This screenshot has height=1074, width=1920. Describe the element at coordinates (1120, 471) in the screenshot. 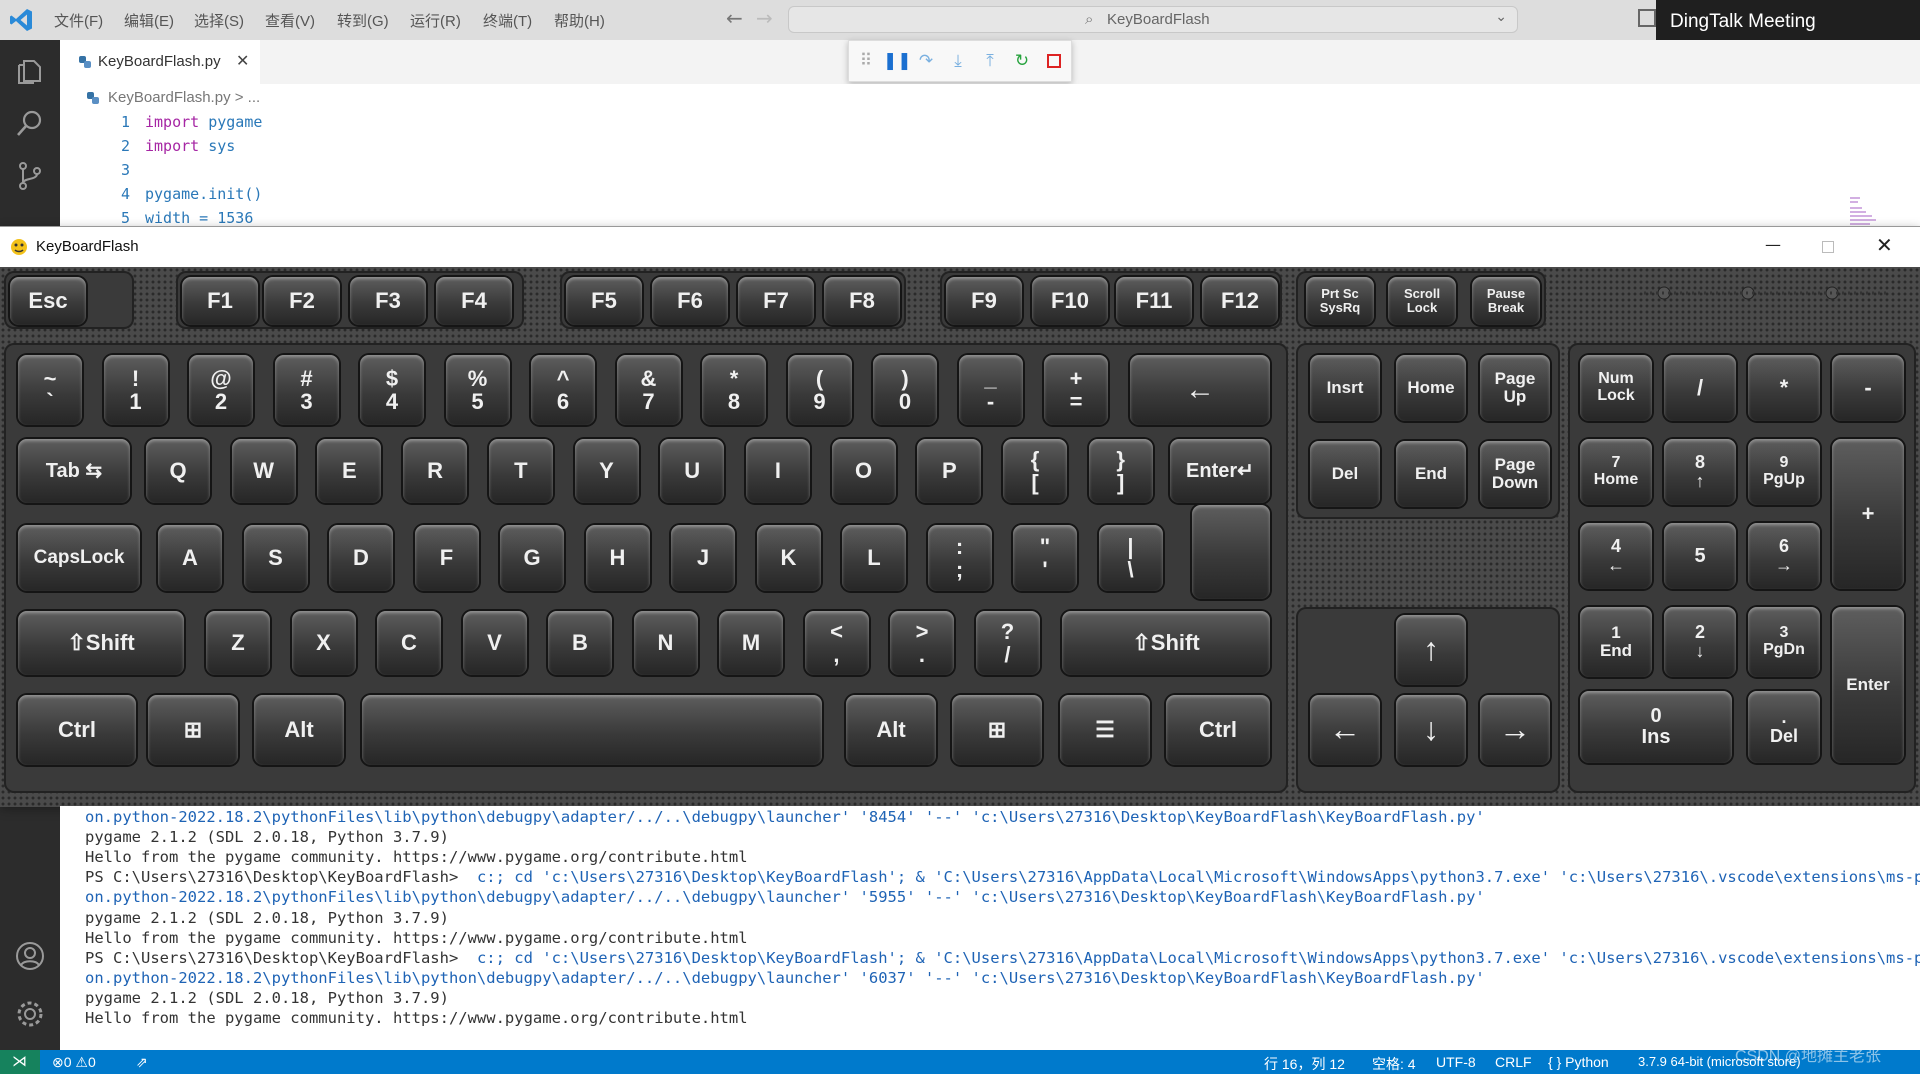

I see `key-symbol: } ]` at that location.